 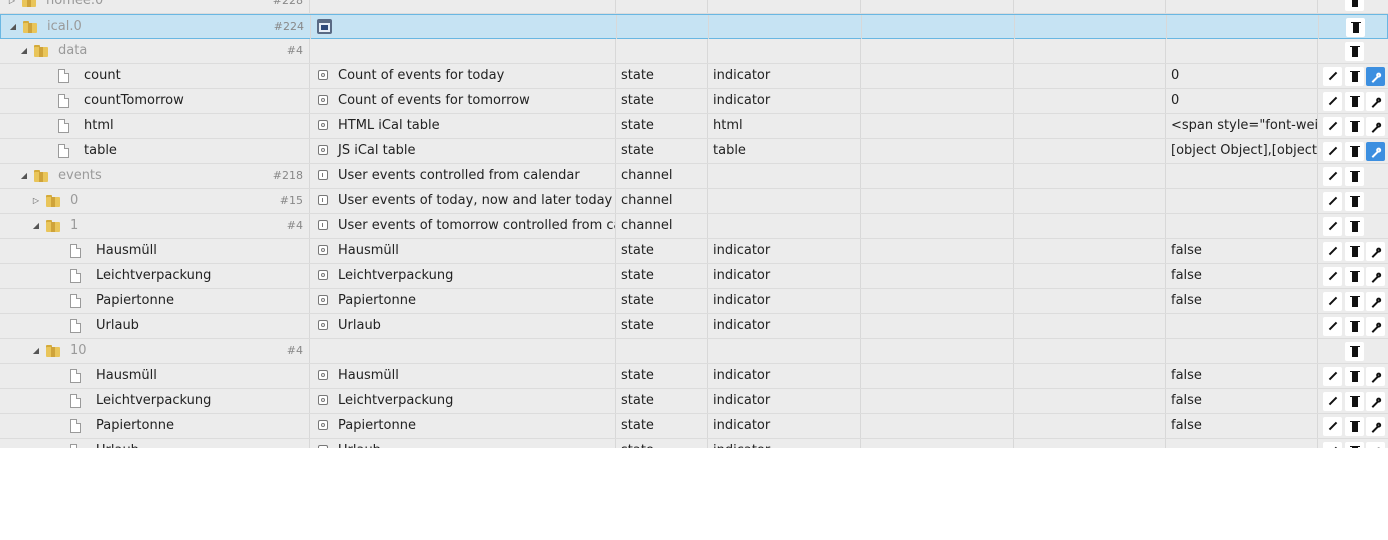 I want to click on description-cell: Count of events for tomorrow, so click(x=463, y=101).